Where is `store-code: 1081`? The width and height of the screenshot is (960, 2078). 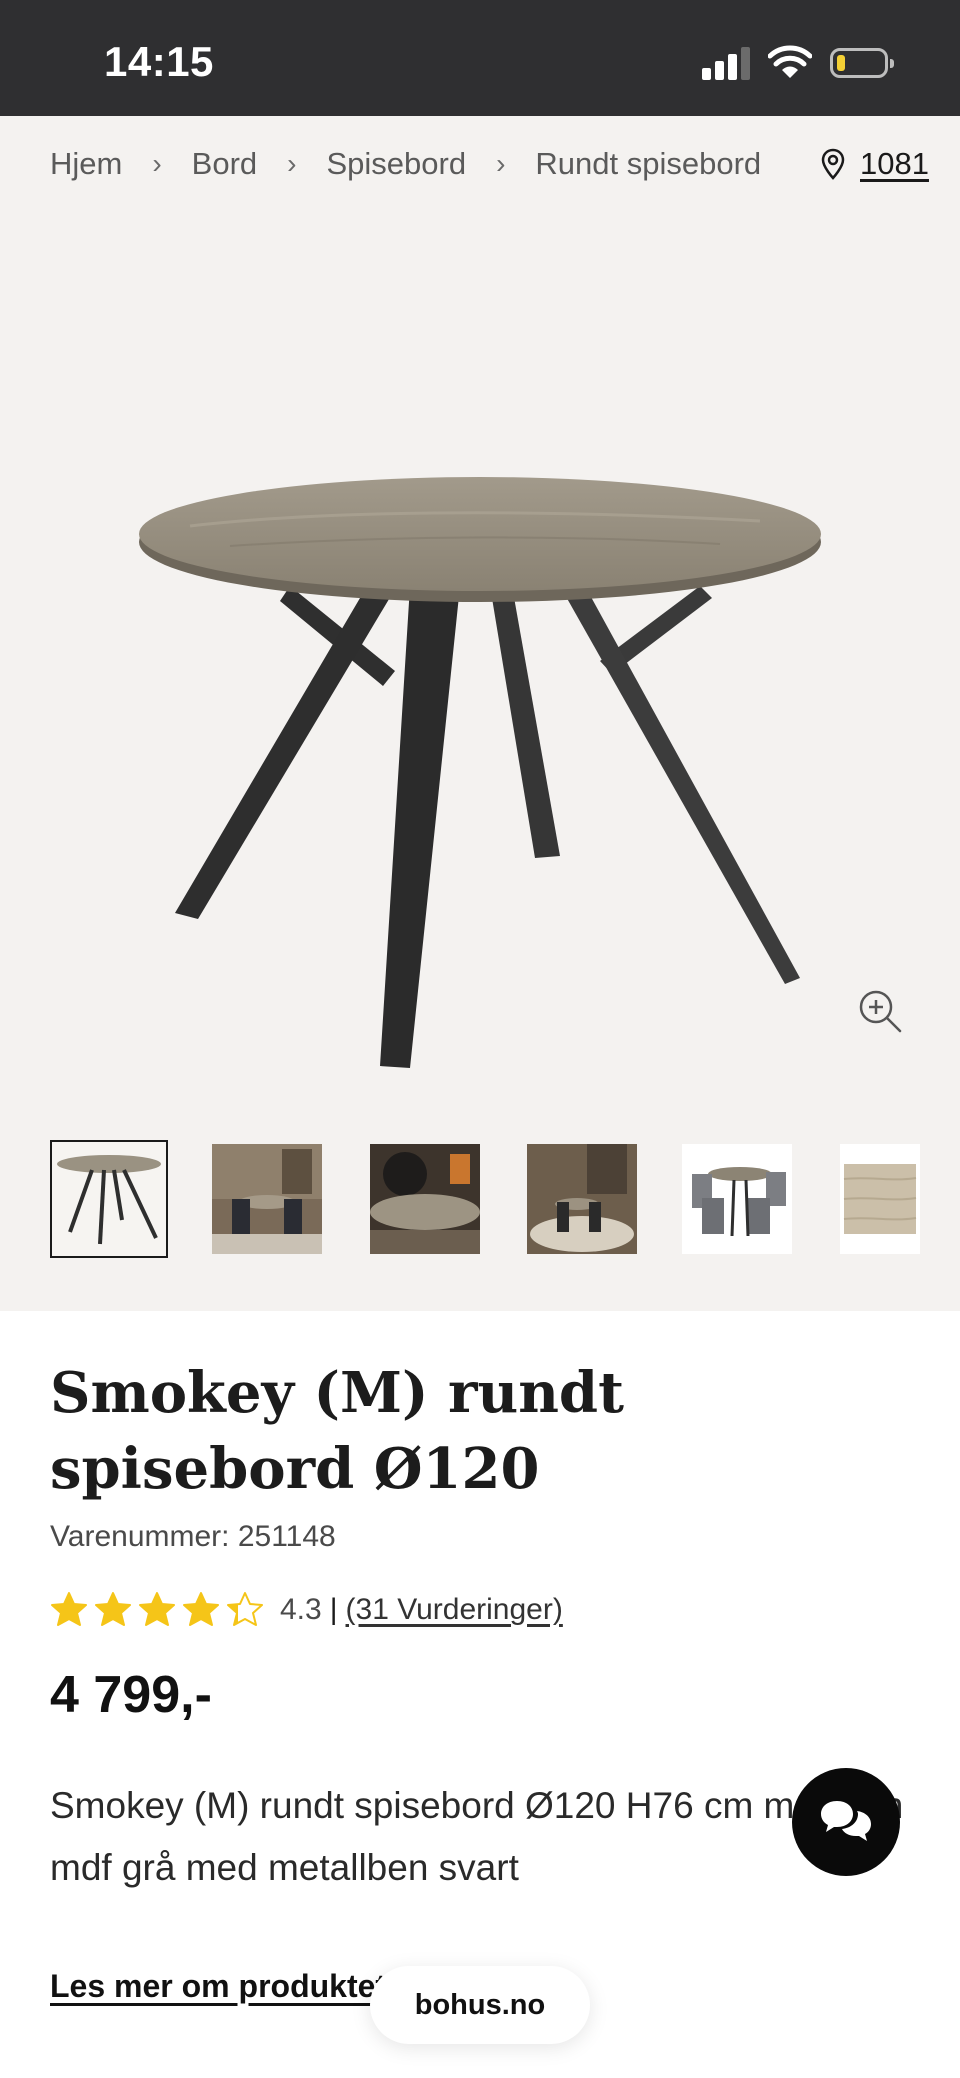
store-code: 1081 is located at coordinates (894, 163).